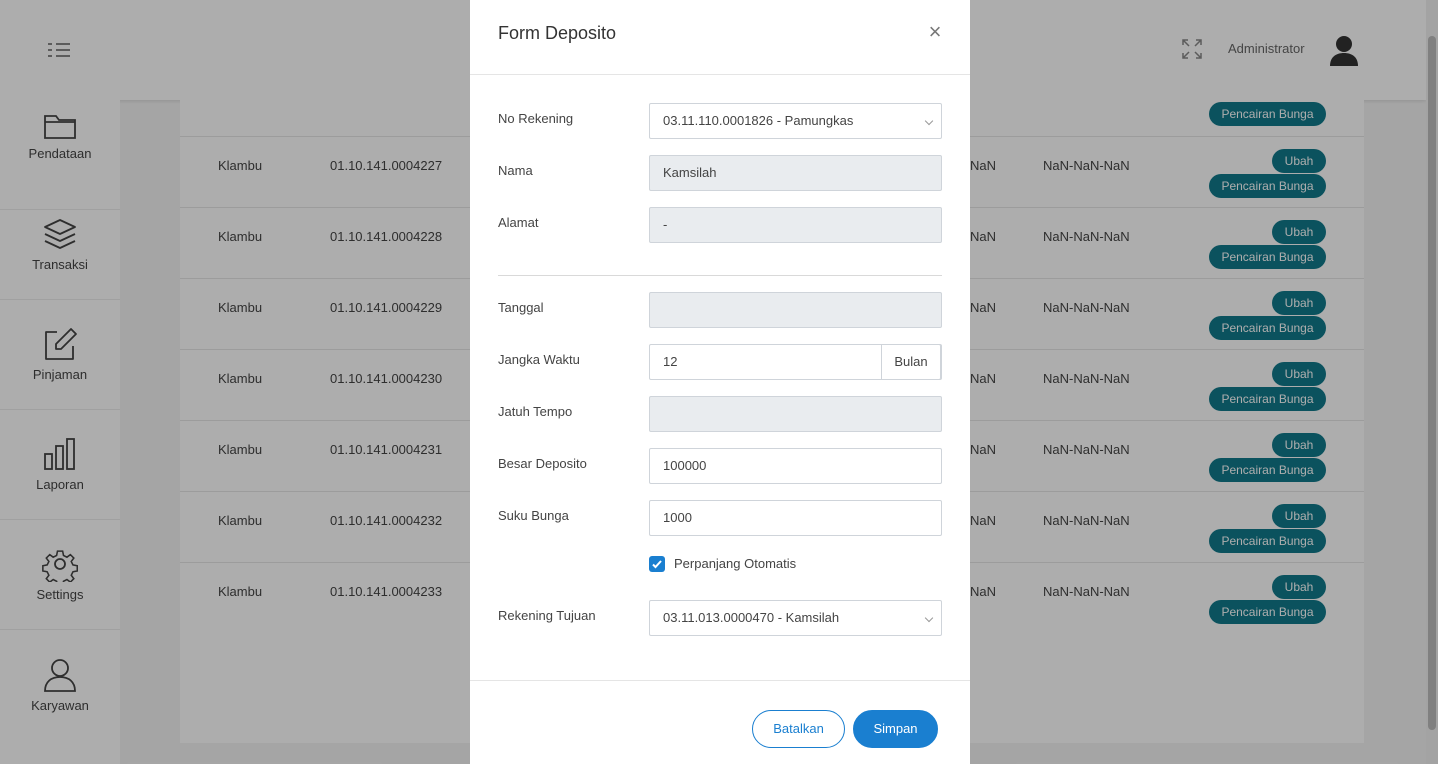 This screenshot has height=764, width=1438. What do you see at coordinates (665, 224) in the screenshot?
I see `alamat-value: -` at bounding box center [665, 224].